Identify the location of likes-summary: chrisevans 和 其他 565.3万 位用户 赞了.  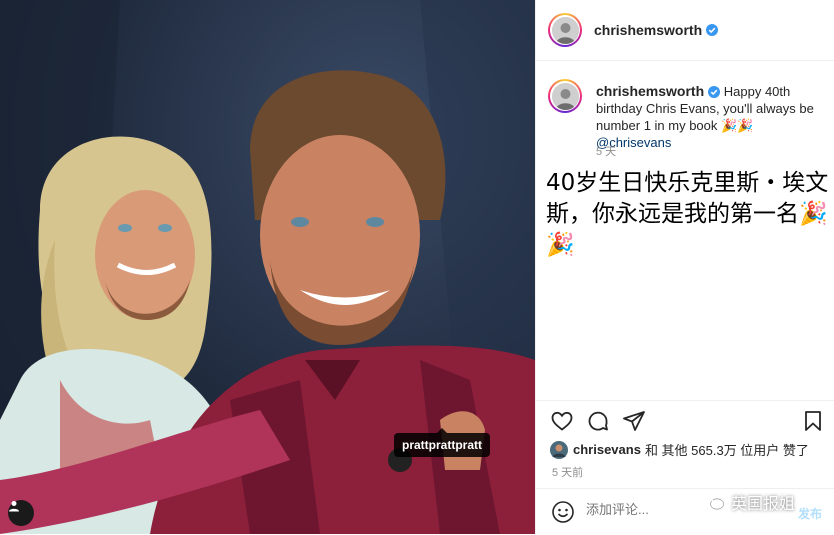
(679, 449).